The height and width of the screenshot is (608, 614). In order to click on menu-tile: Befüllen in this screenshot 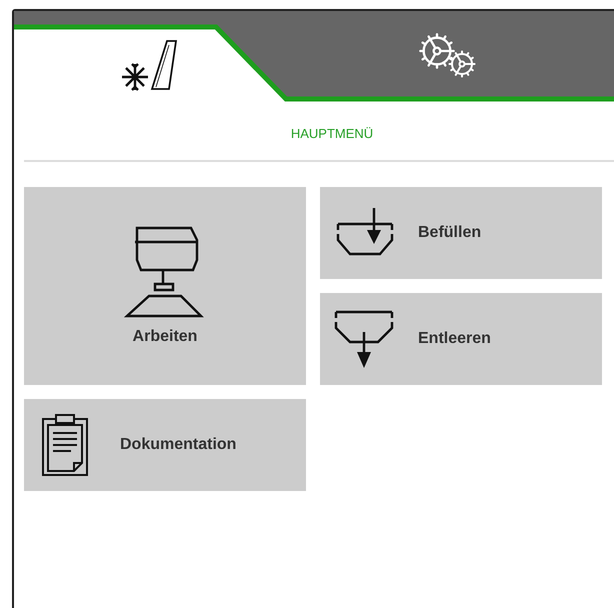, I will do `click(461, 233)`.